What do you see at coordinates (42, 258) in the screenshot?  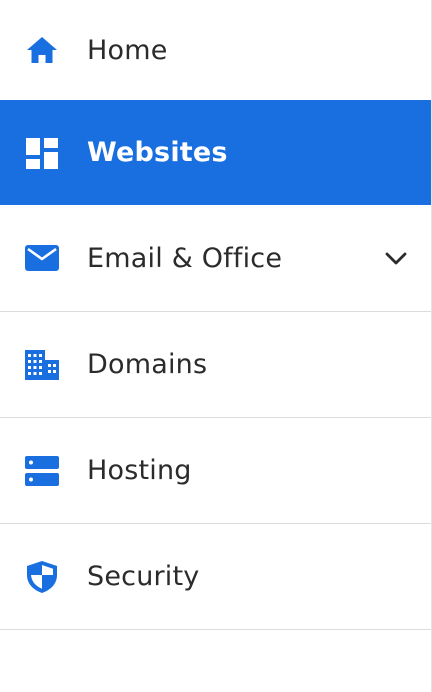 I see `envelope-icon` at bounding box center [42, 258].